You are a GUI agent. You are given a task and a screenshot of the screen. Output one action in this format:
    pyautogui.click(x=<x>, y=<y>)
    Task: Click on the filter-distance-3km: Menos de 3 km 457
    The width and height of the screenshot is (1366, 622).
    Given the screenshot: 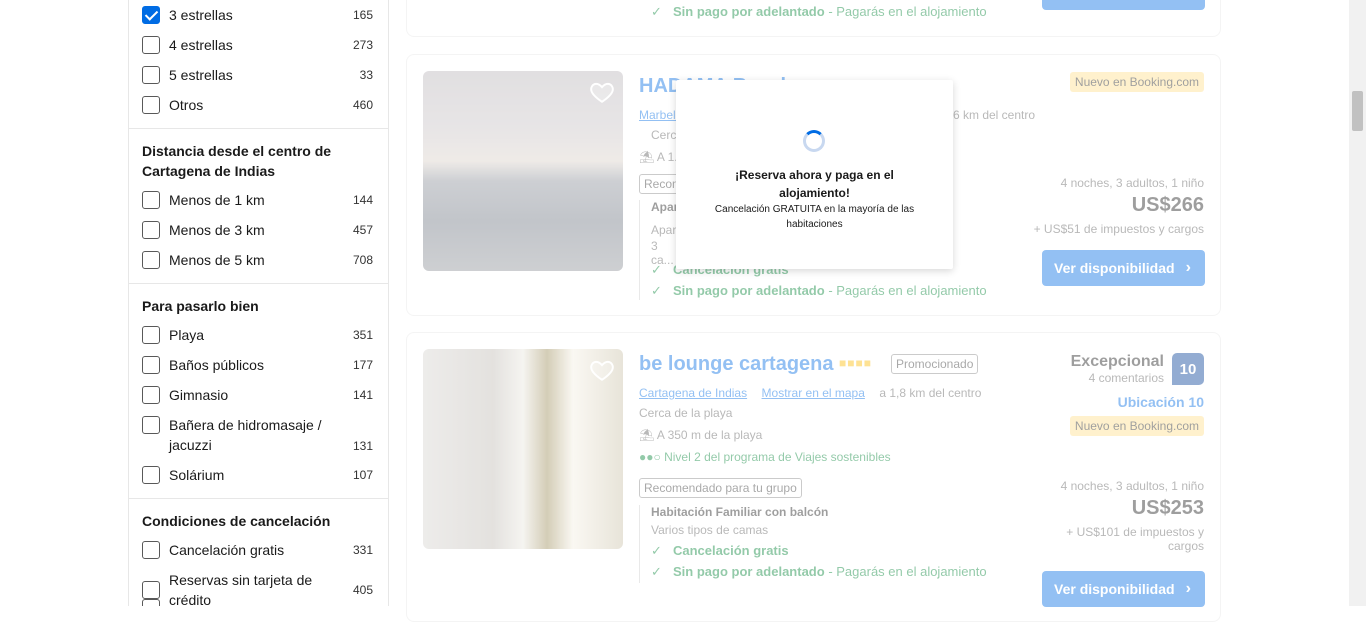 What is the action you would take?
    pyautogui.click(x=257, y=230)
    